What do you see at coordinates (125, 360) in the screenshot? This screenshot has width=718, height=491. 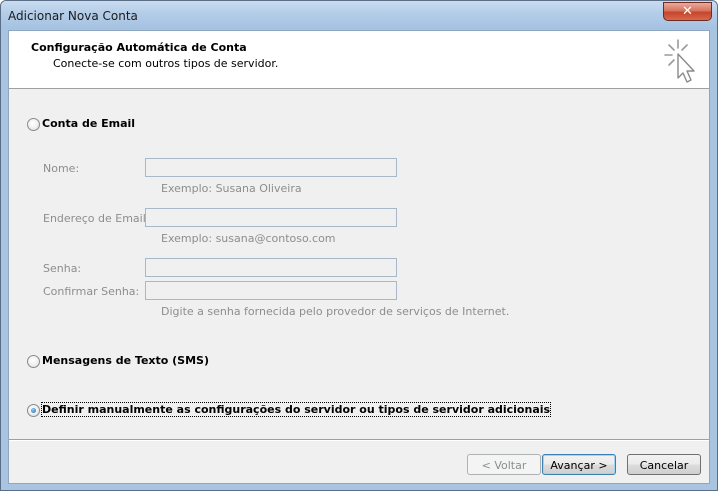 I see `sms-label: Mensagens de Texto (SMS)` at bounding box center [125, 360].